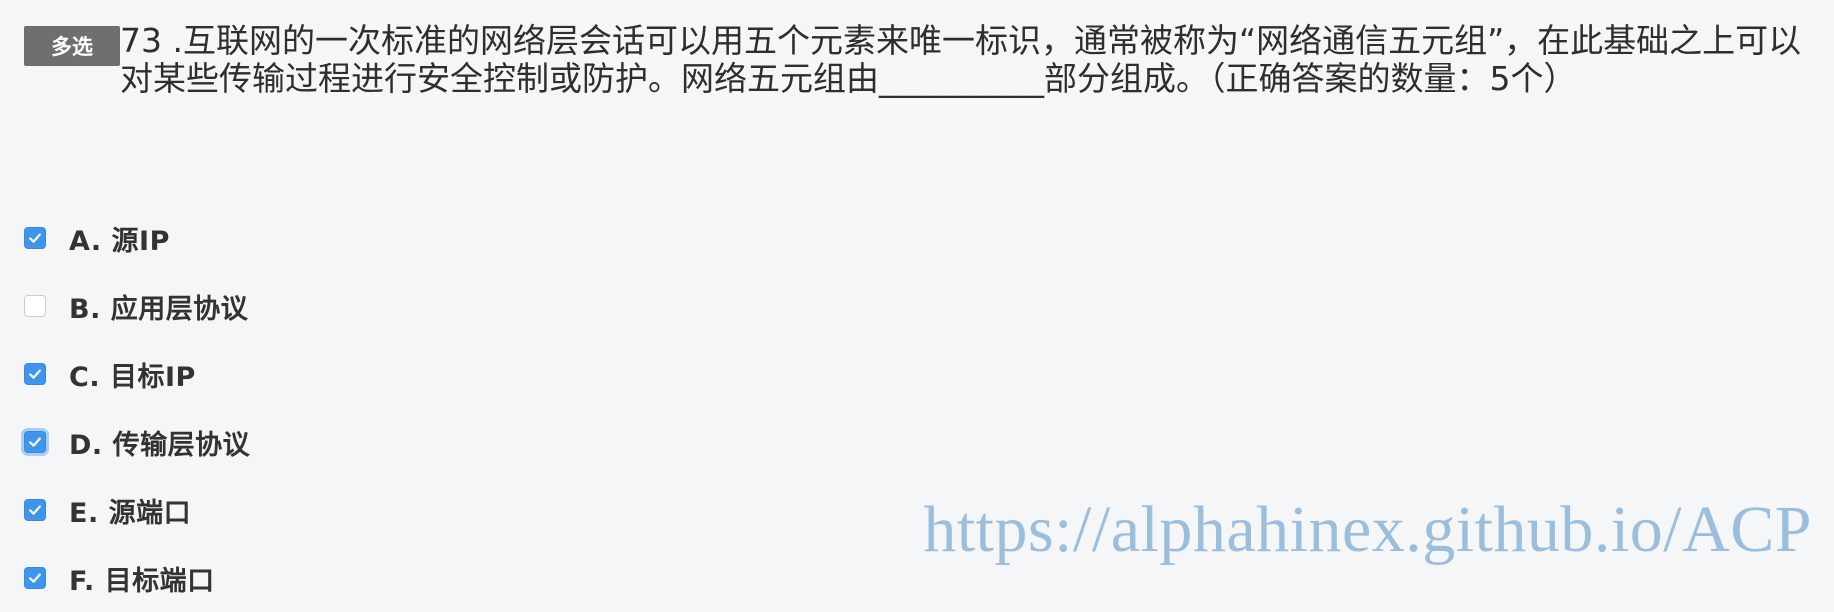 The height and width of the screenshot is (612, 1834). I want to click on option-d: D. 传输层协议, so click(137, 442).